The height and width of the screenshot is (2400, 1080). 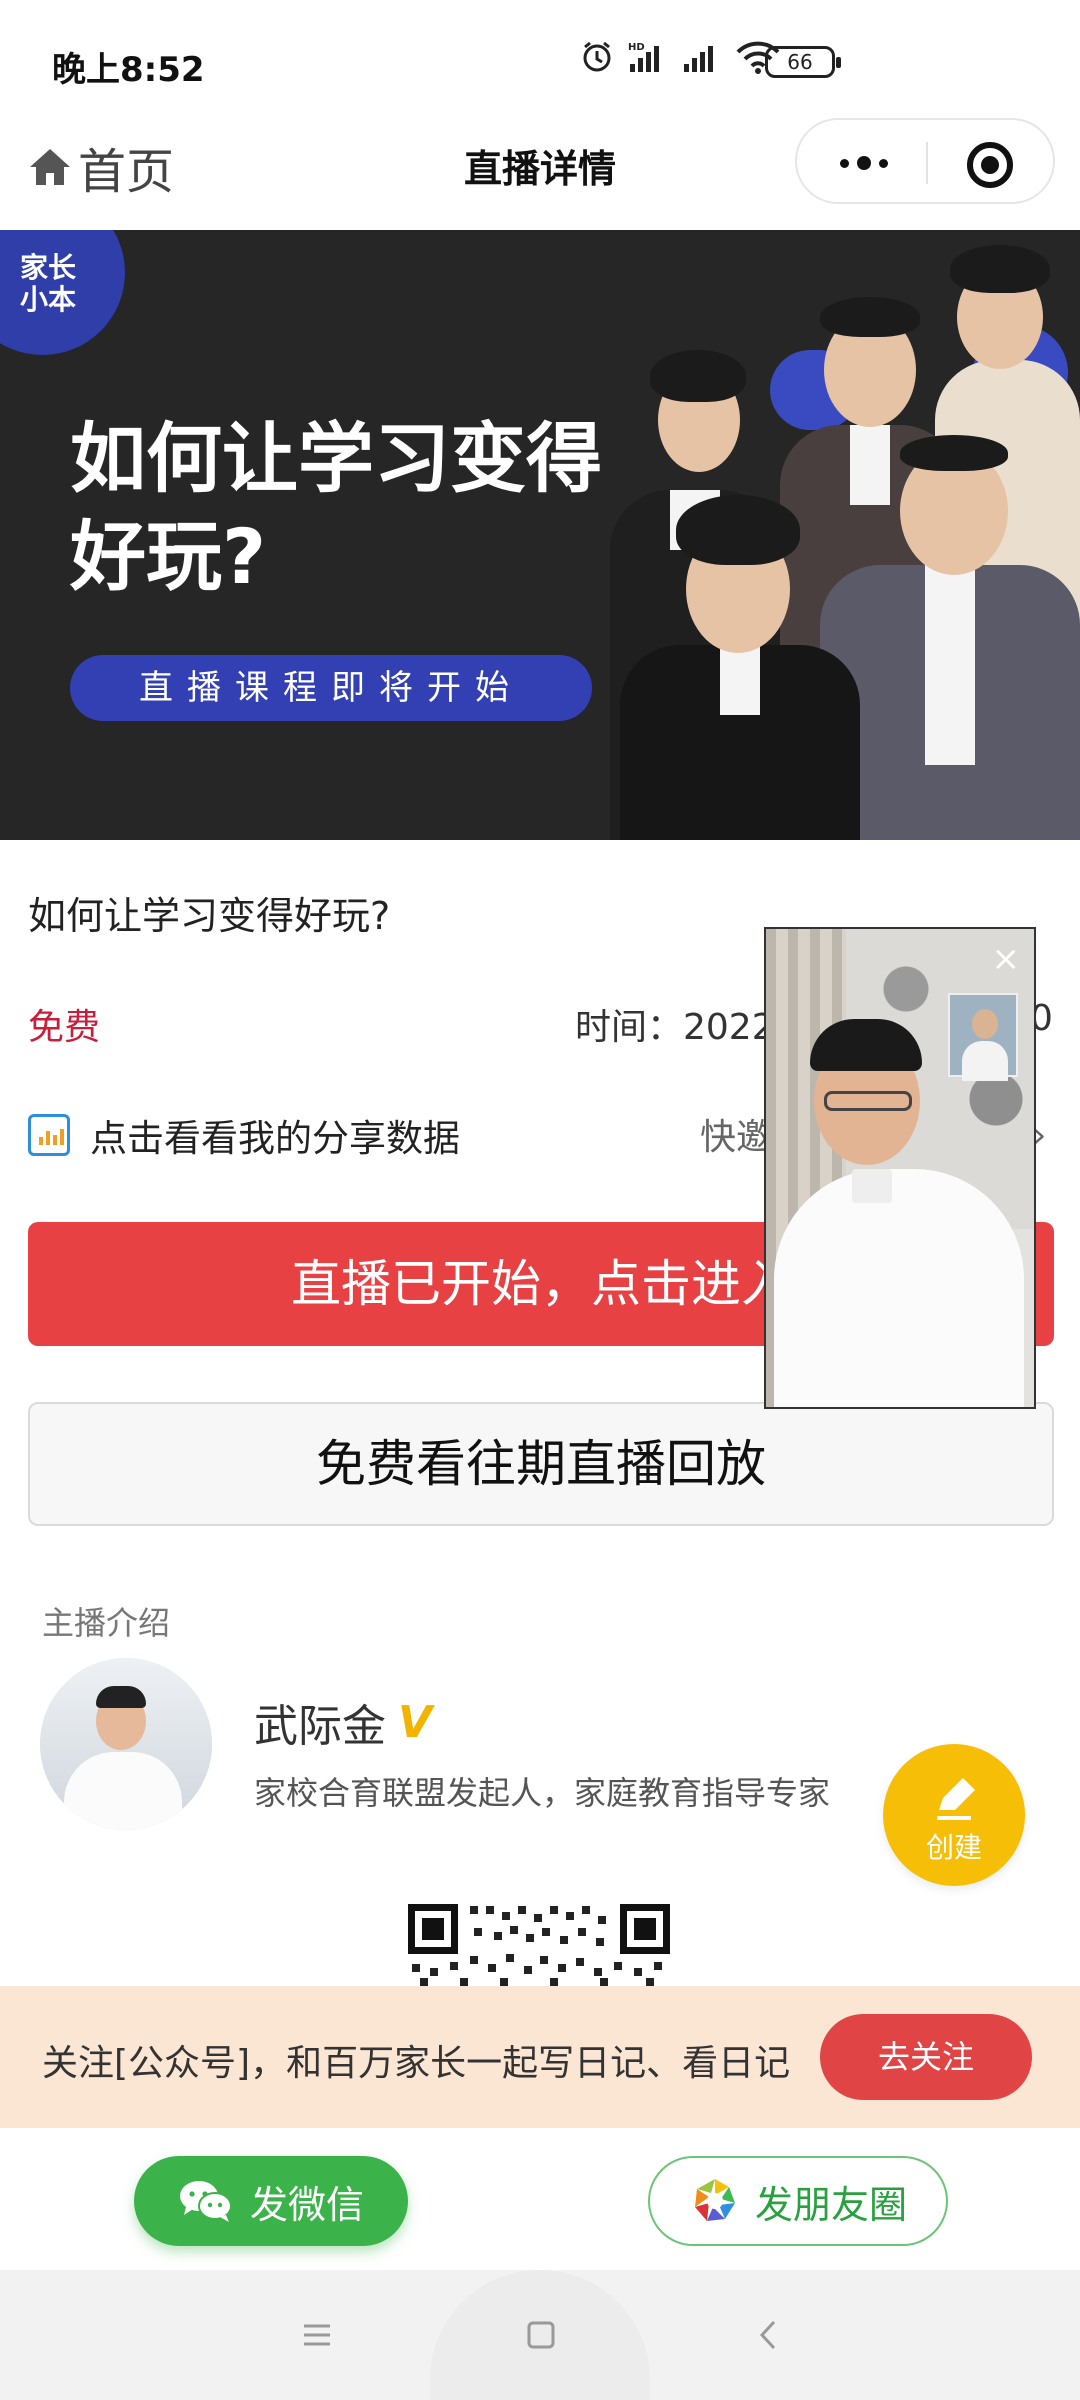 I want to click on wechat-icon, so click(x=205, y=2201).